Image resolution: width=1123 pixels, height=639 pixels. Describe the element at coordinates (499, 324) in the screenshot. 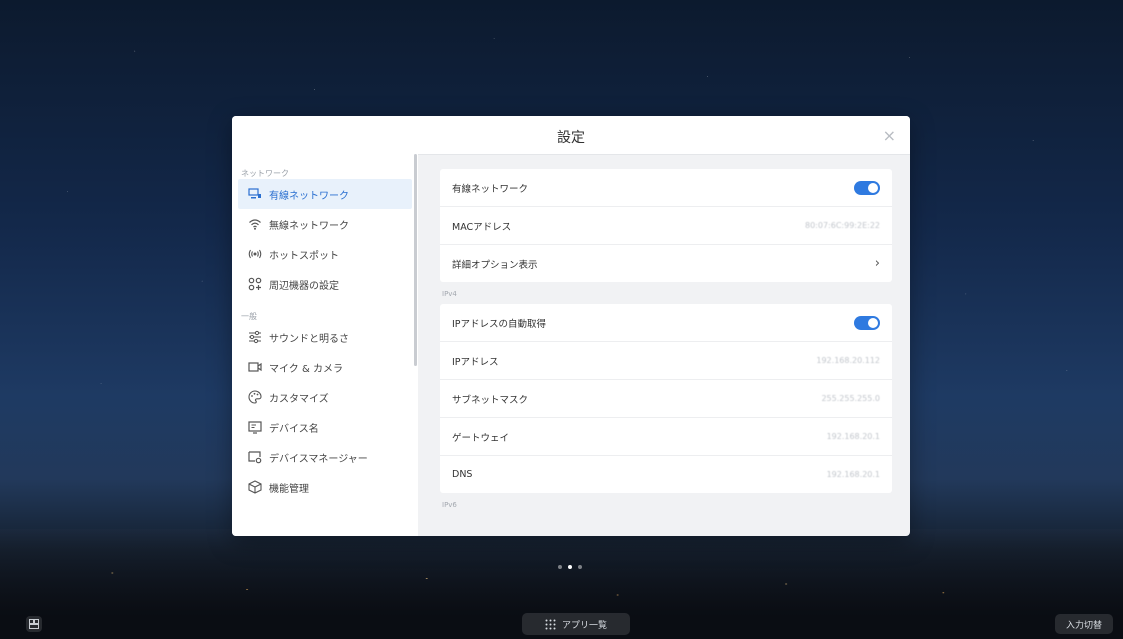

I see `row-label: IPアドレスの自動取得` at that location.